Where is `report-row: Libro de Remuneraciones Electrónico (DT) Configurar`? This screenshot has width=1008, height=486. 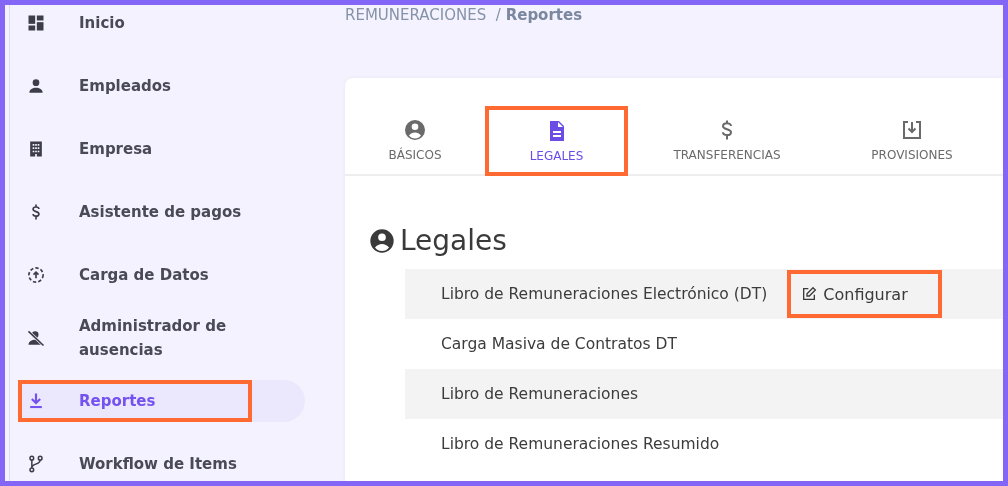 report-row: Libro de Remuneraciones Electrónico (DT) Configurar is located at coordinates (704, 294).